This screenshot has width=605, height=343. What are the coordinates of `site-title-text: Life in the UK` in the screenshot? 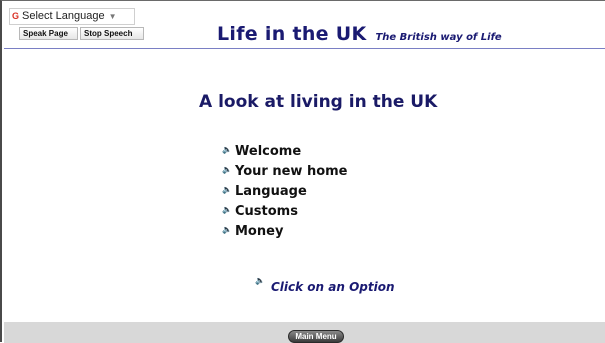 It's located at (292, 34).